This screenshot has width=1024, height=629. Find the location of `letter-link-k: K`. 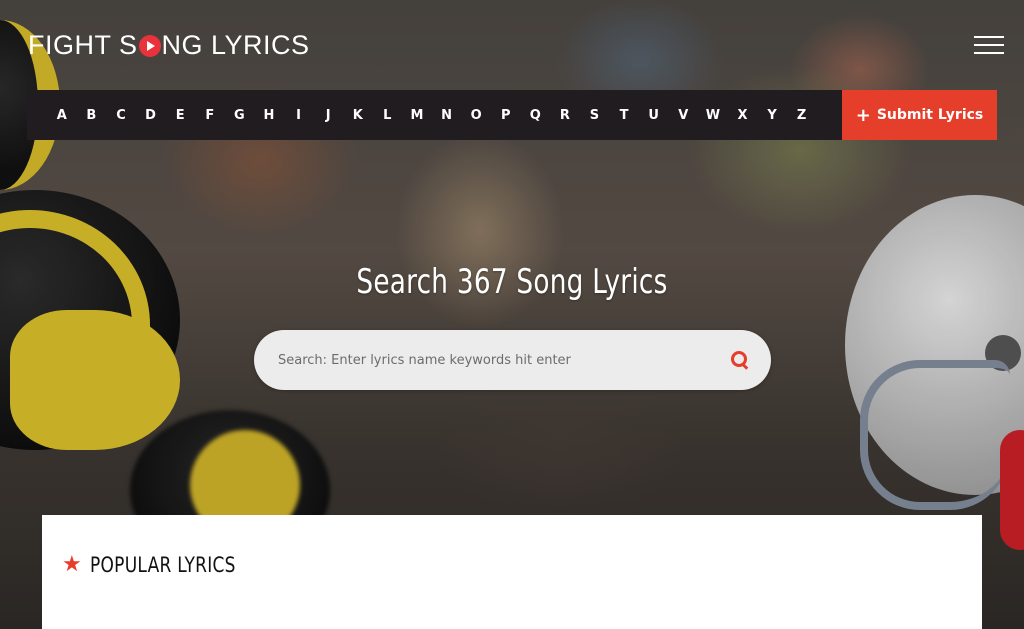

letter-link-k: K is located at coordinates (358, 115).